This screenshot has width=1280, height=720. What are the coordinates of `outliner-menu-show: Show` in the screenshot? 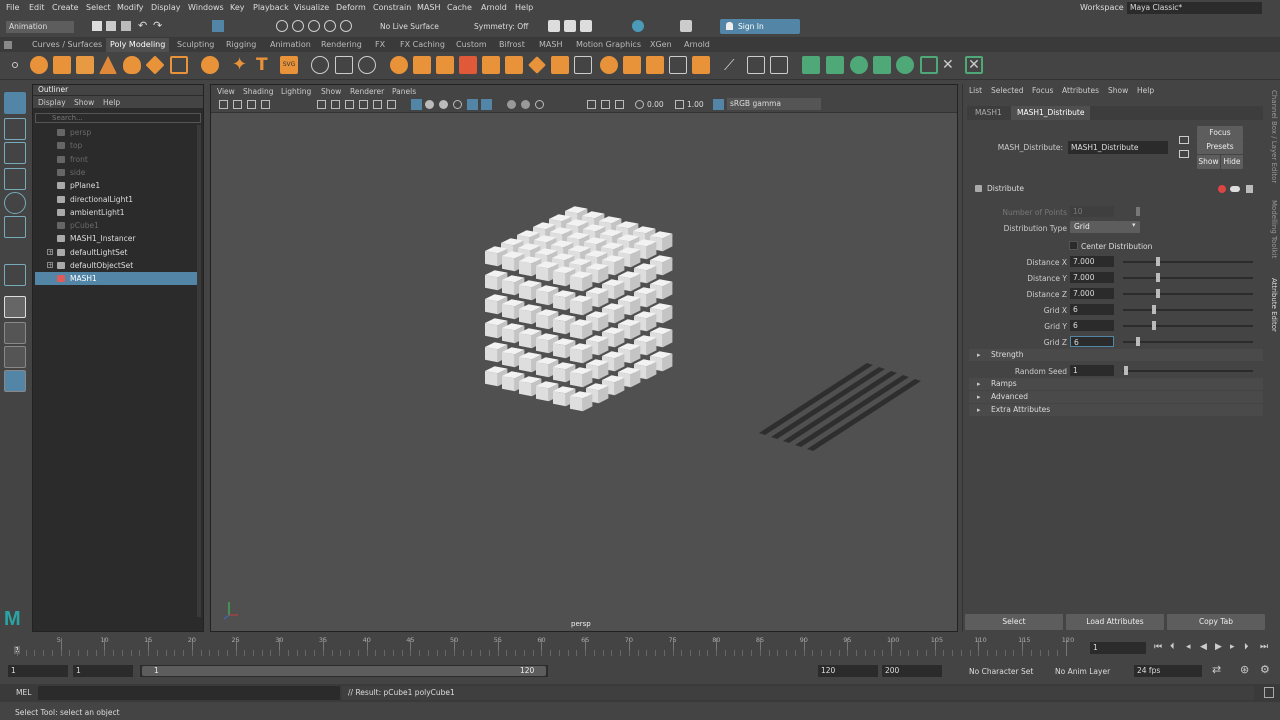 It's located at (84, 102).